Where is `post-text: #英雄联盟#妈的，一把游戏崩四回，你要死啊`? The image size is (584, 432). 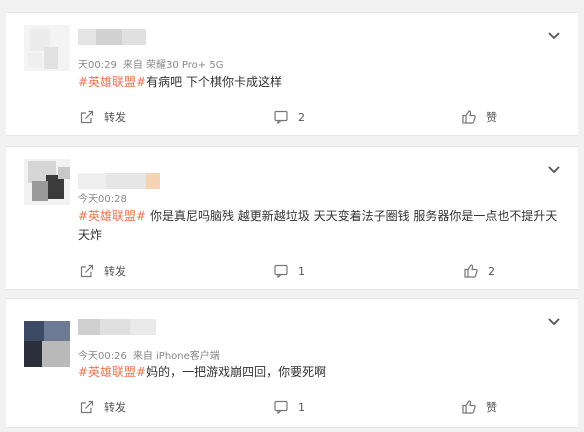
post-text: #英雄联盟#妈的，一把游戏崩四回，你要死啊 is located at coordinates (323, 372).